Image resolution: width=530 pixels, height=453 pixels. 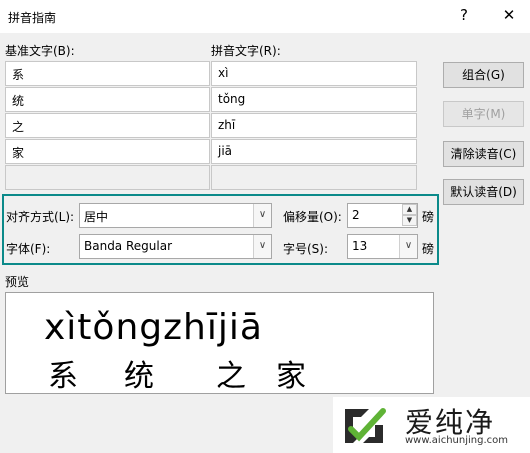 I want to click on preview-hanzi: 系, so click(x=63, y=376).